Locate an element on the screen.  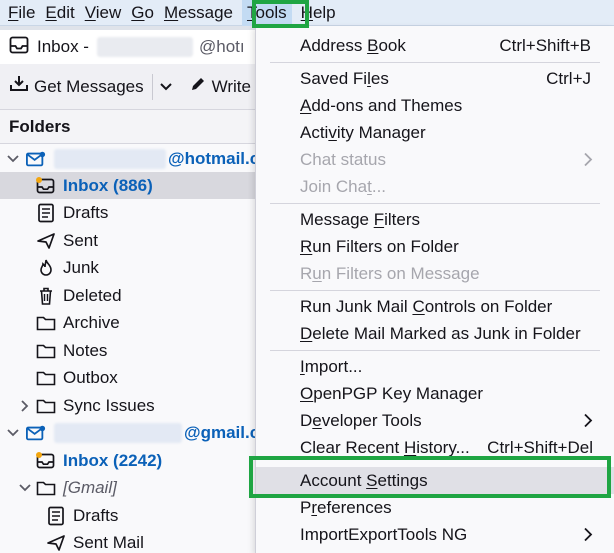
menu-help: Help is located at coordinates (318, 13).